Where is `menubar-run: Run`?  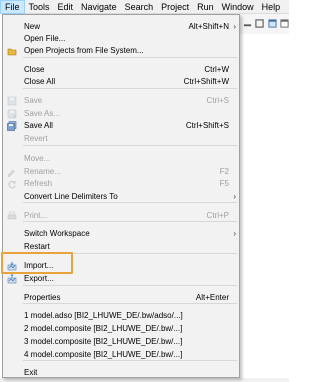 menubar-run: Run is located at coordinates (205, 7).